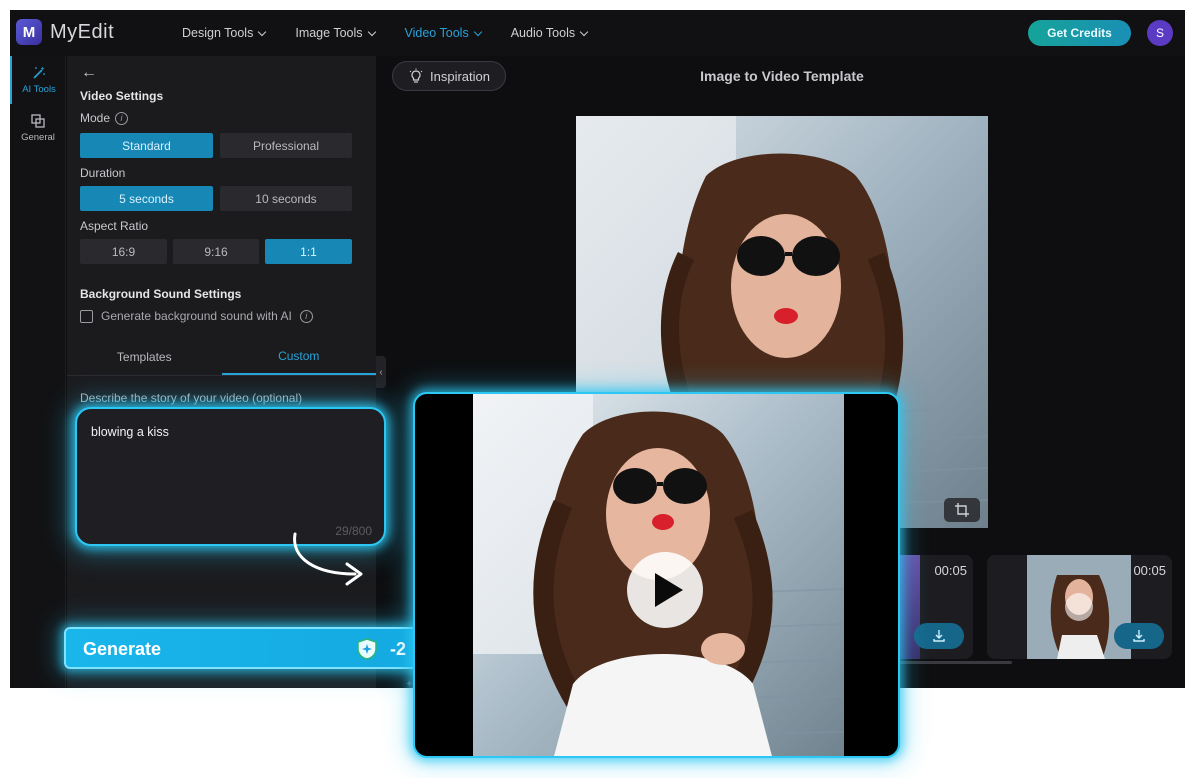  Describe the element at coordinates (39, 89) in the screenshot. I see `rail-label: AI Tools` at that location.